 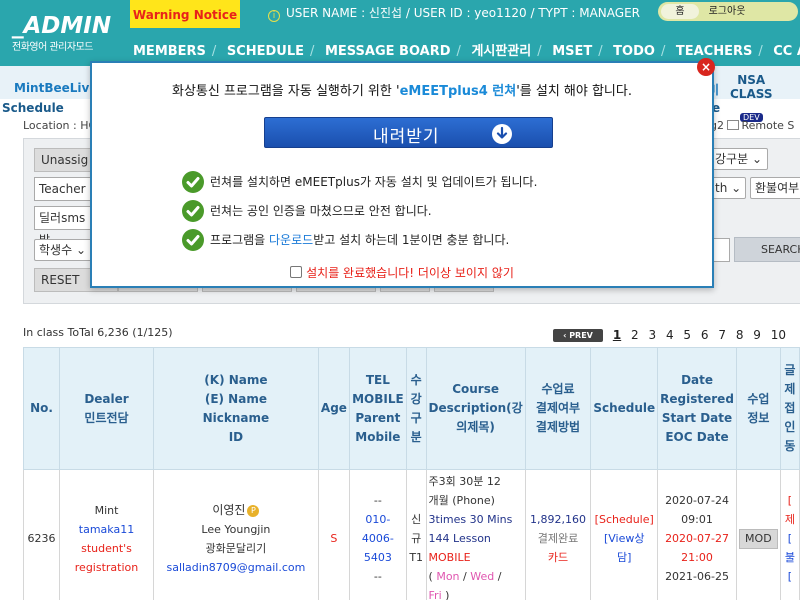 What do you see at coordinates (680, 11) in the screenshot?
I see `home-button: 홈` at bounding box center [680, 11].